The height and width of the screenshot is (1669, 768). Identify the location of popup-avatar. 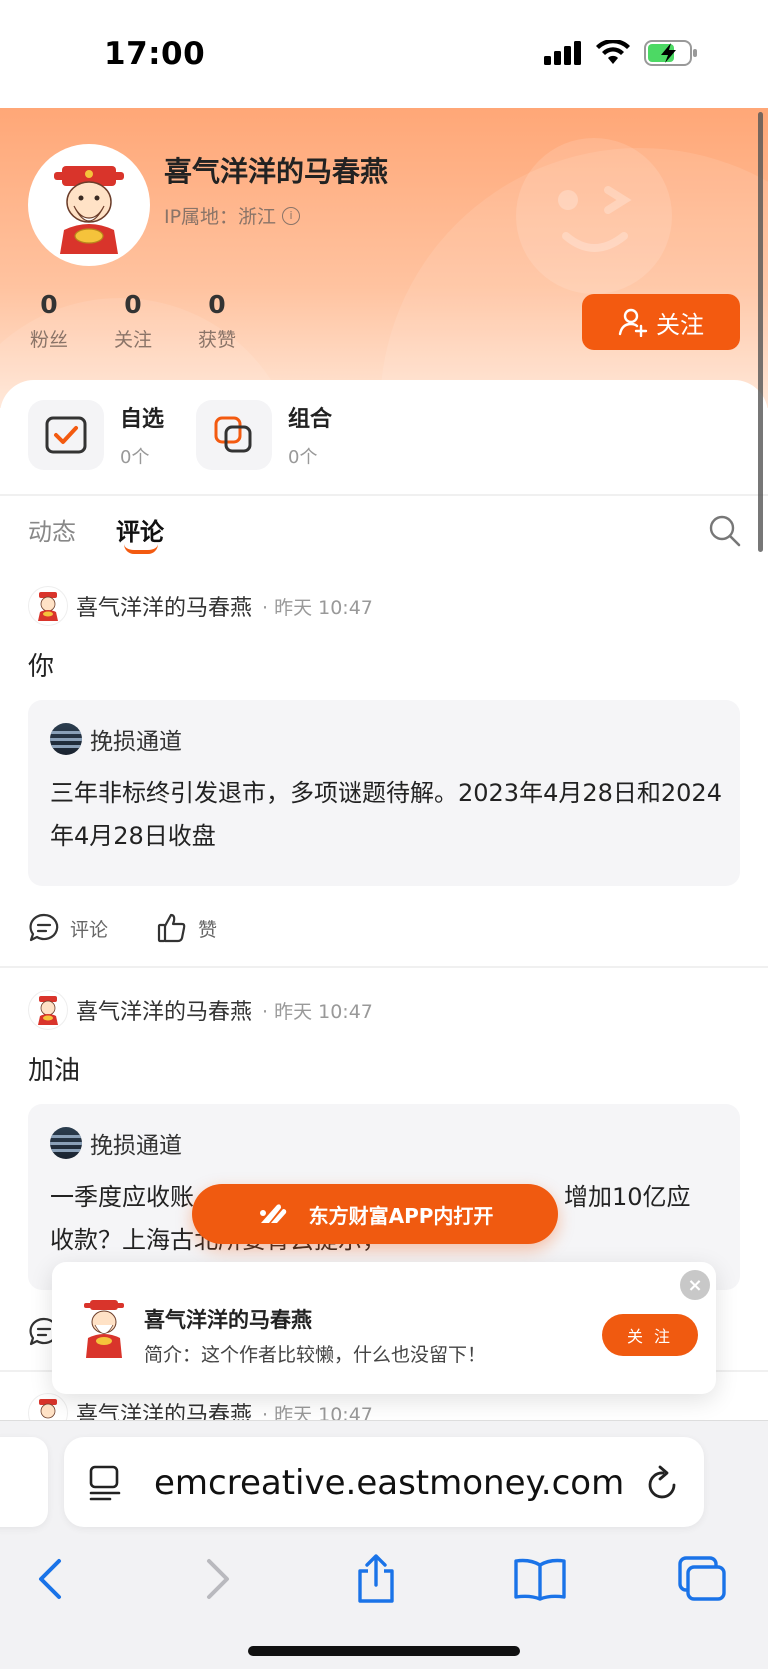
(104, 1327).